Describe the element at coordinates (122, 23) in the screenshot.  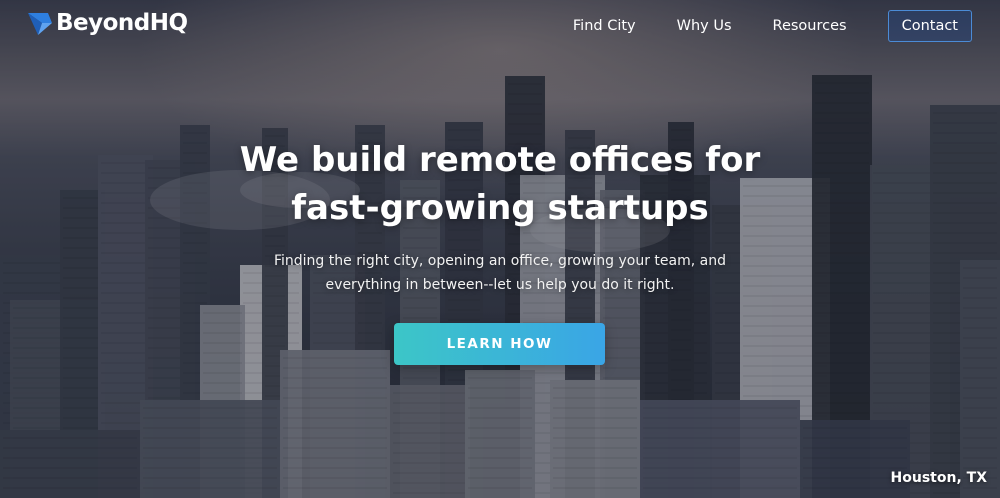
I see `brand-name: BeyondHQ` at that location.